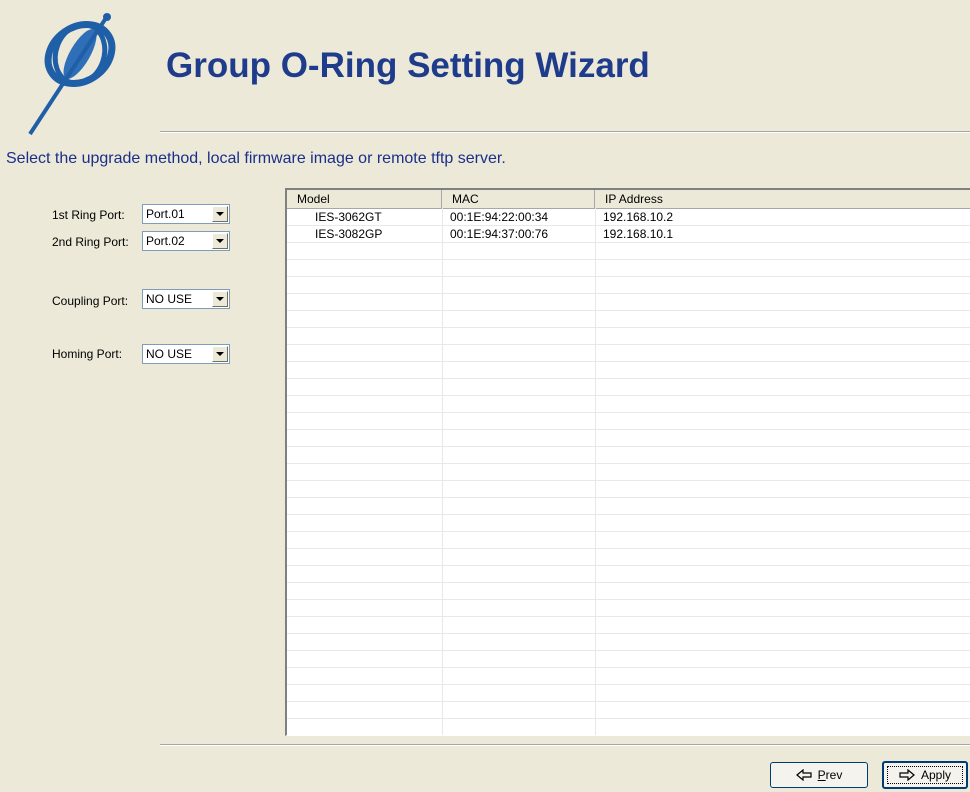  What do you see at coordinates (169, 354) in the screenshot?
I see `homing-port-value: NO USE` at bounding box center [169, 354].